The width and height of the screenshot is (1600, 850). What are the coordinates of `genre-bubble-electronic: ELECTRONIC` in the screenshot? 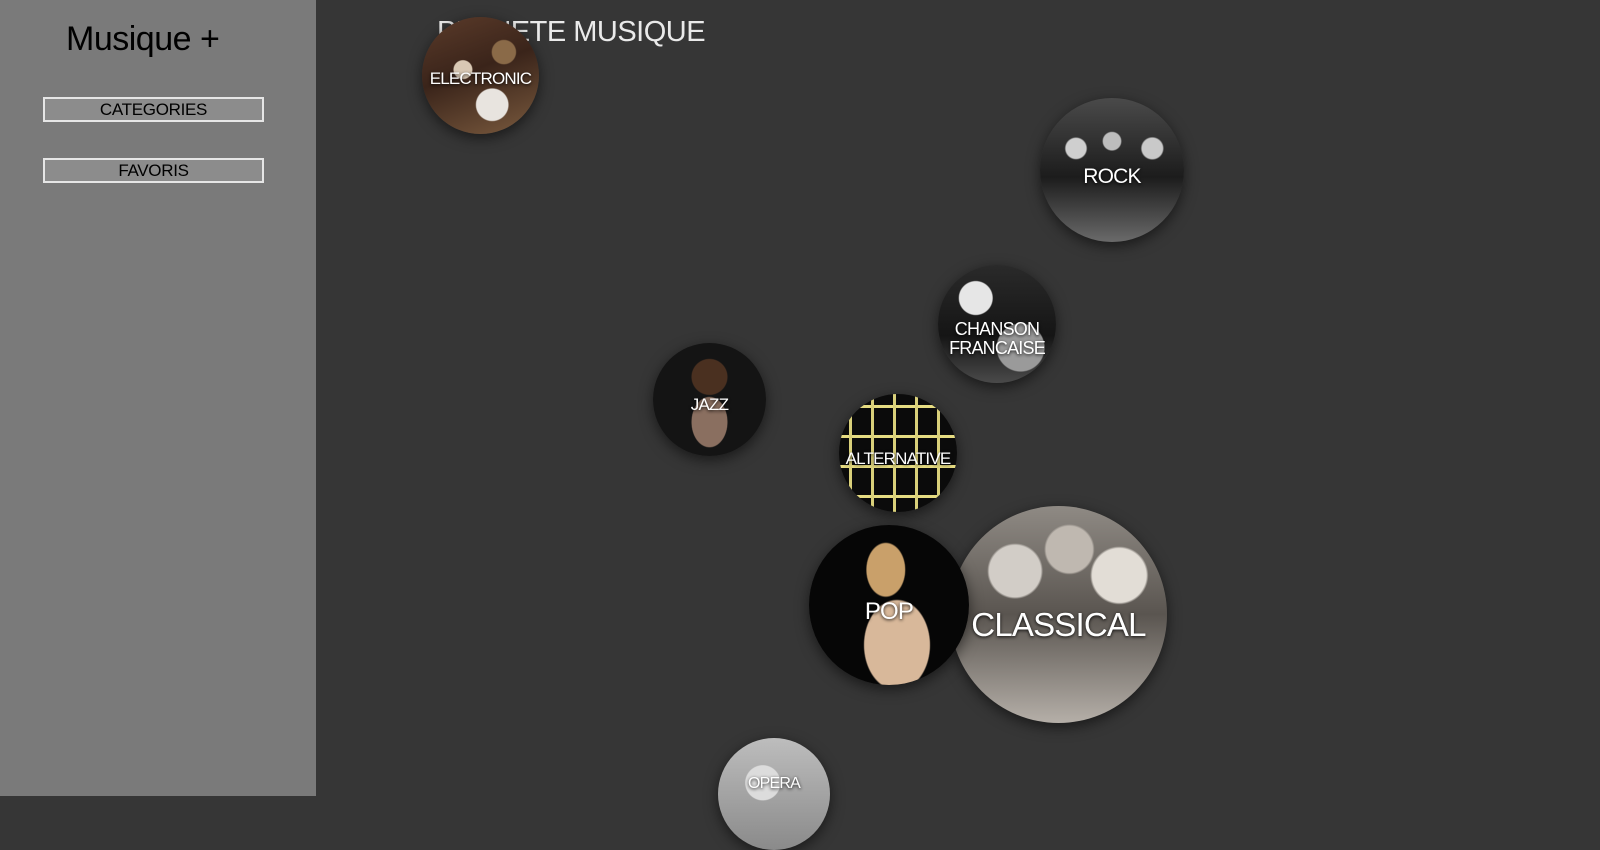 It's located at (480, 75).